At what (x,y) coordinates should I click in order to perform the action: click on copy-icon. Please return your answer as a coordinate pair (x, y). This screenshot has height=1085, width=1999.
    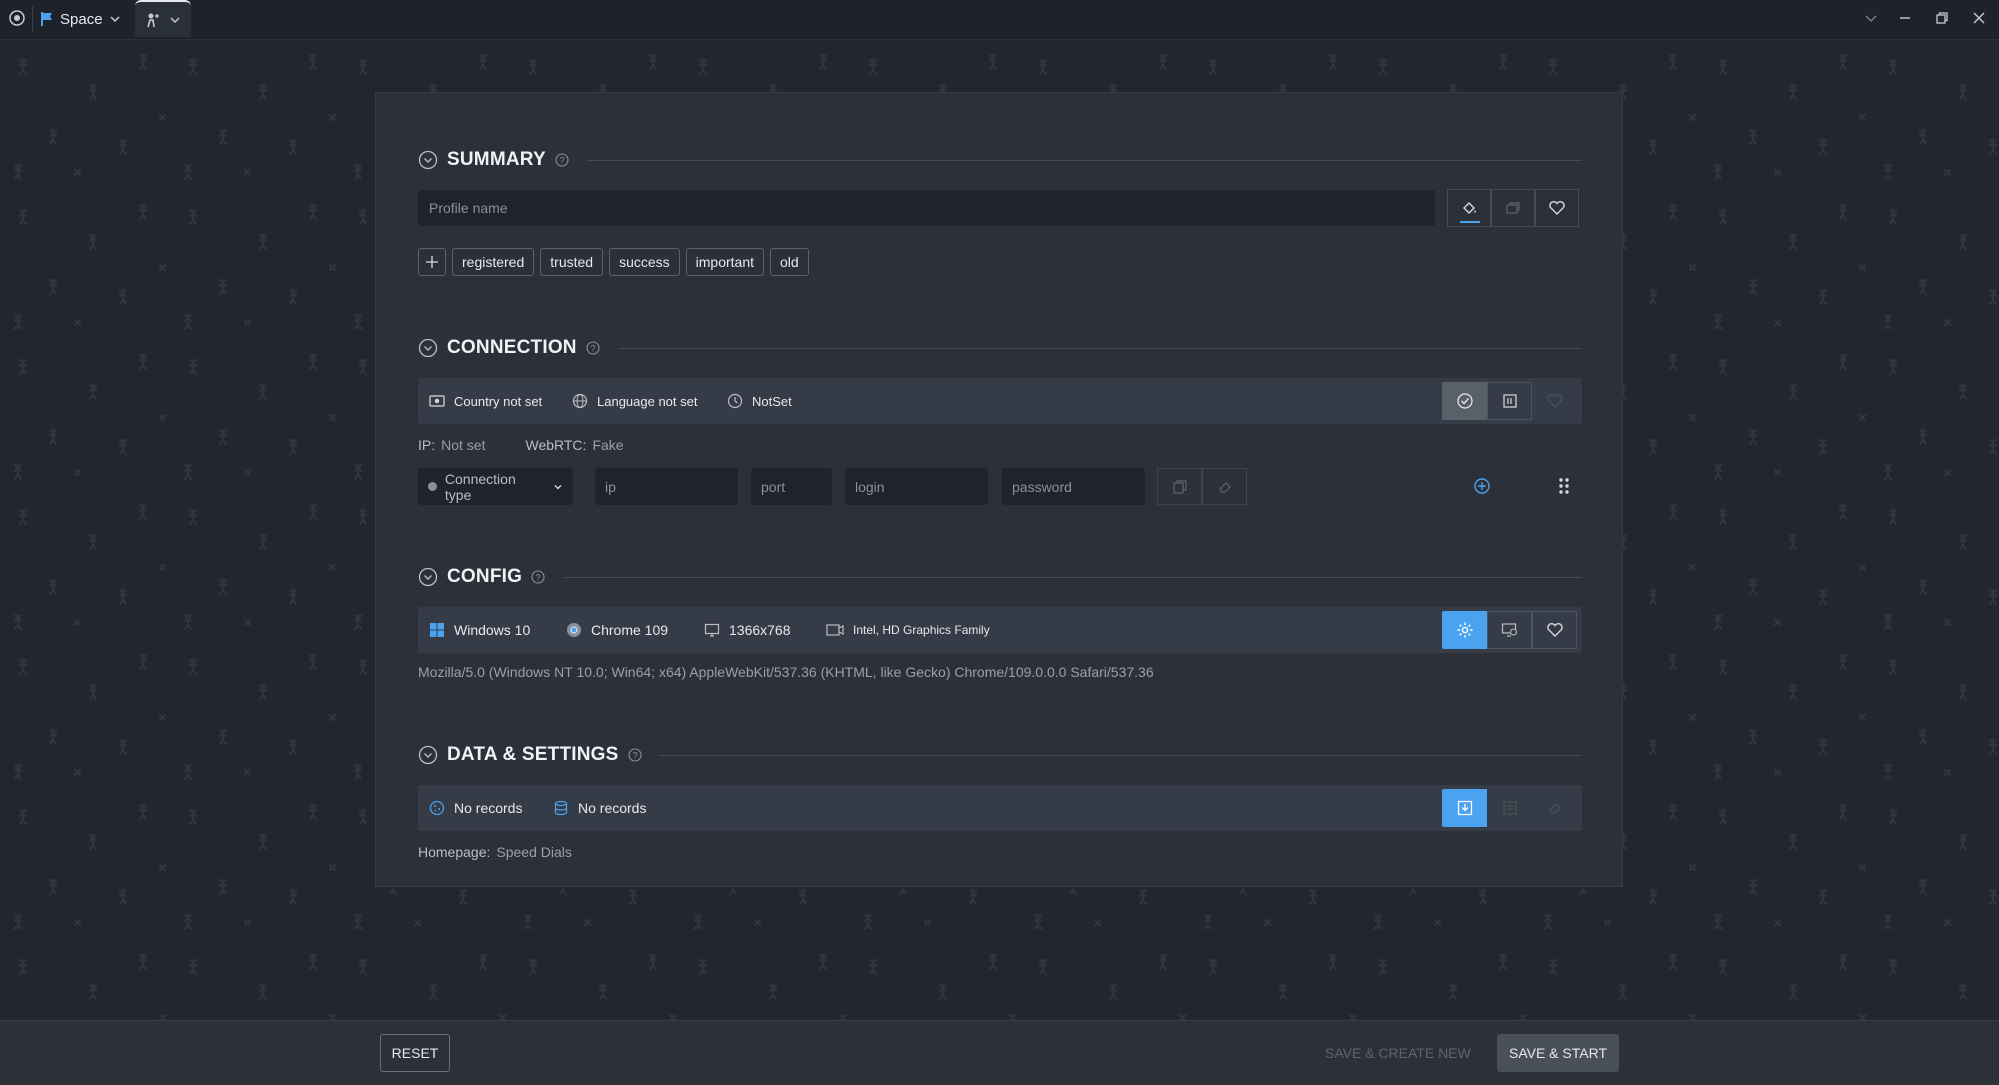
    Looking at the image, I should click on (1513, 208).